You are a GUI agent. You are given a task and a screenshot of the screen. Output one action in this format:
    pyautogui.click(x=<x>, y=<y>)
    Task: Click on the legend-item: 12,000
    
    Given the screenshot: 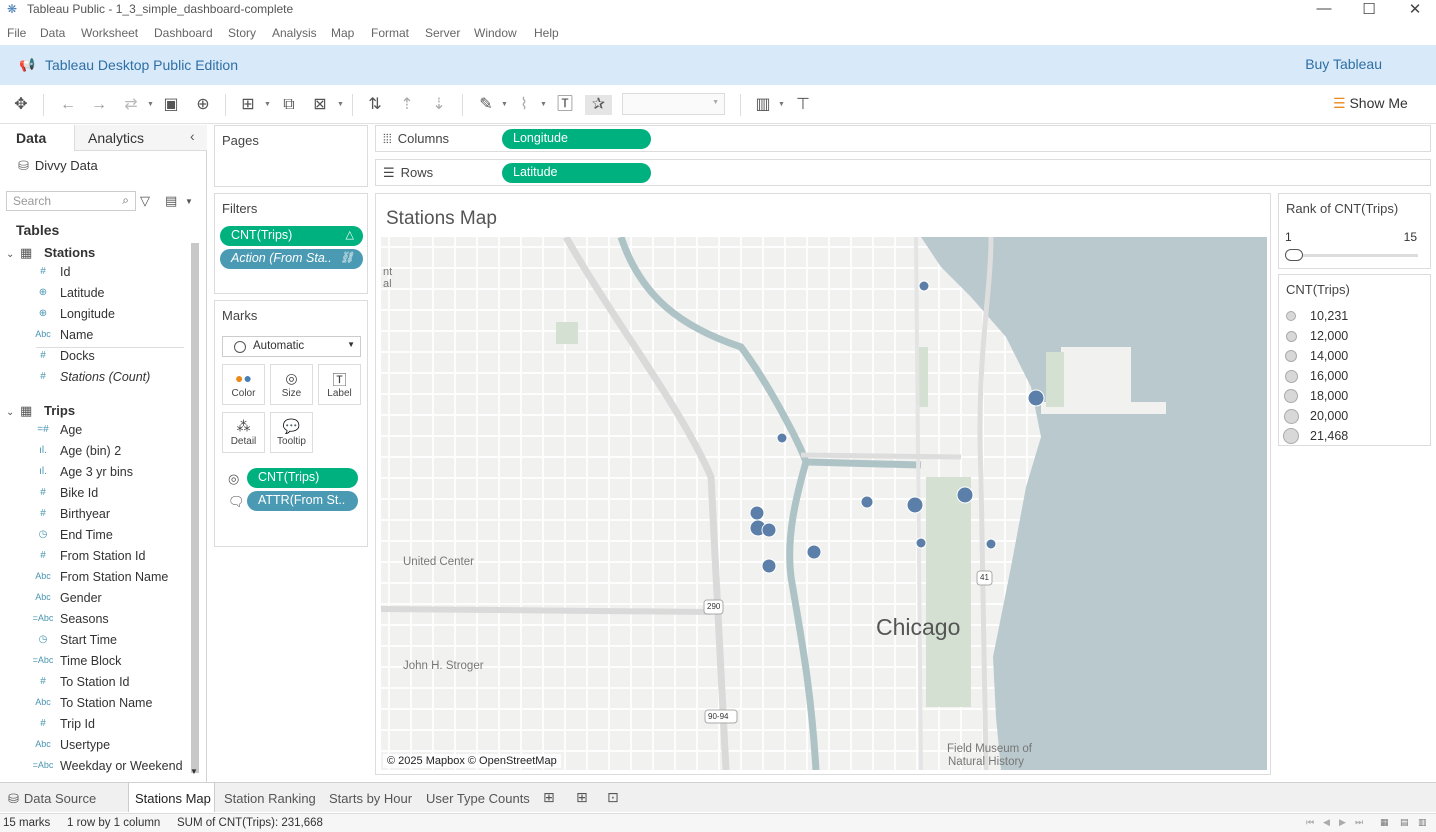 What is the action you would take?
    pyautogui.click(x=1355, y=336)
    